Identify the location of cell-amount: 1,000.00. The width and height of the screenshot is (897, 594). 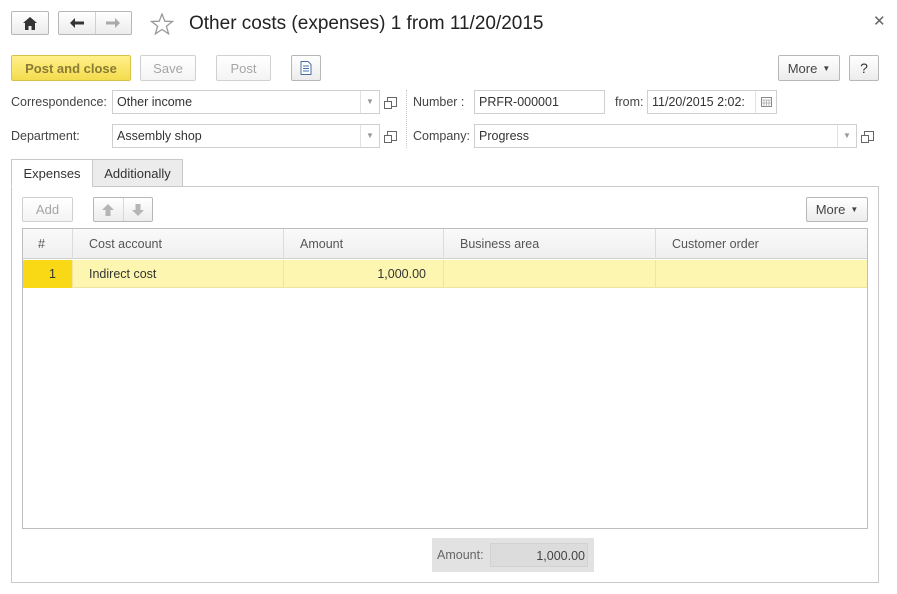
(364, 274).